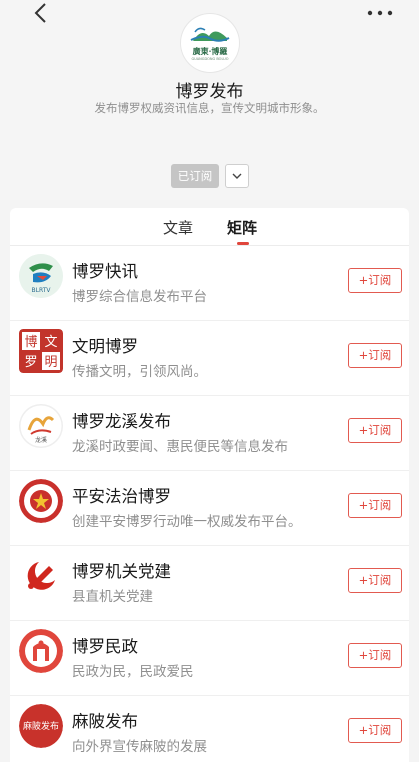 The width and height of the screenshot is (419, 762). Describe the element at coordinates (187, 522) in the screenshot. I see `account-description: 创建平安博罗行动唯一权威发布平台。` at that location.